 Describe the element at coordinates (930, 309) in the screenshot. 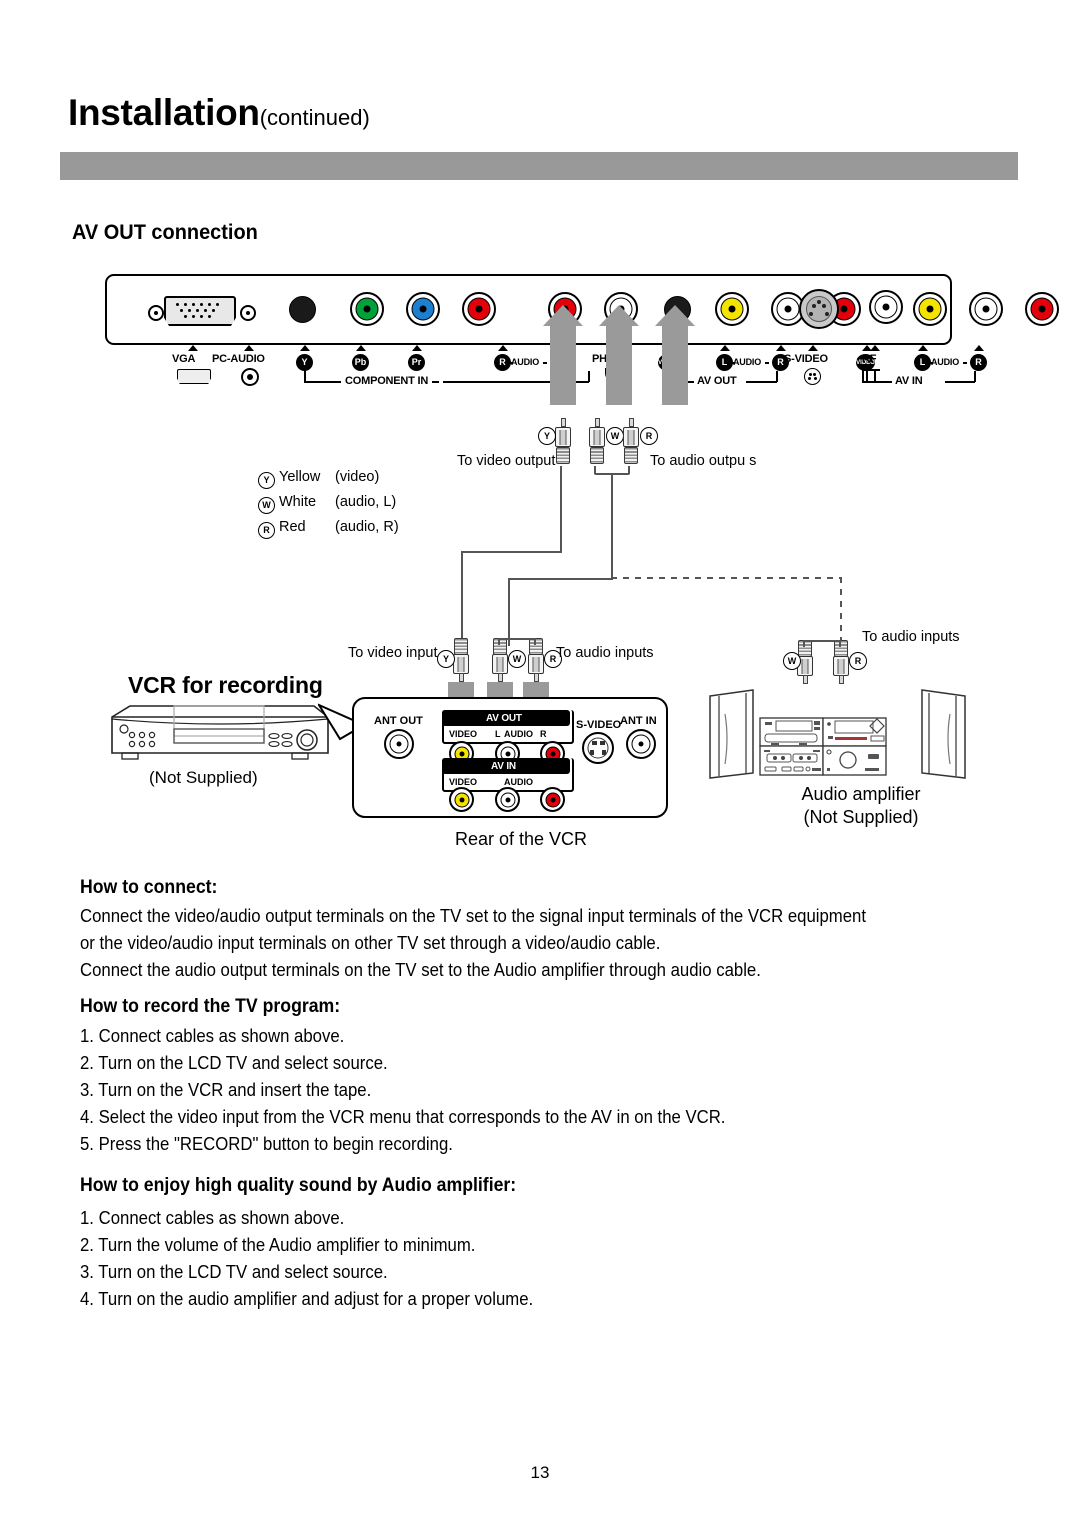

I see `av-in-video-jack` at that location.